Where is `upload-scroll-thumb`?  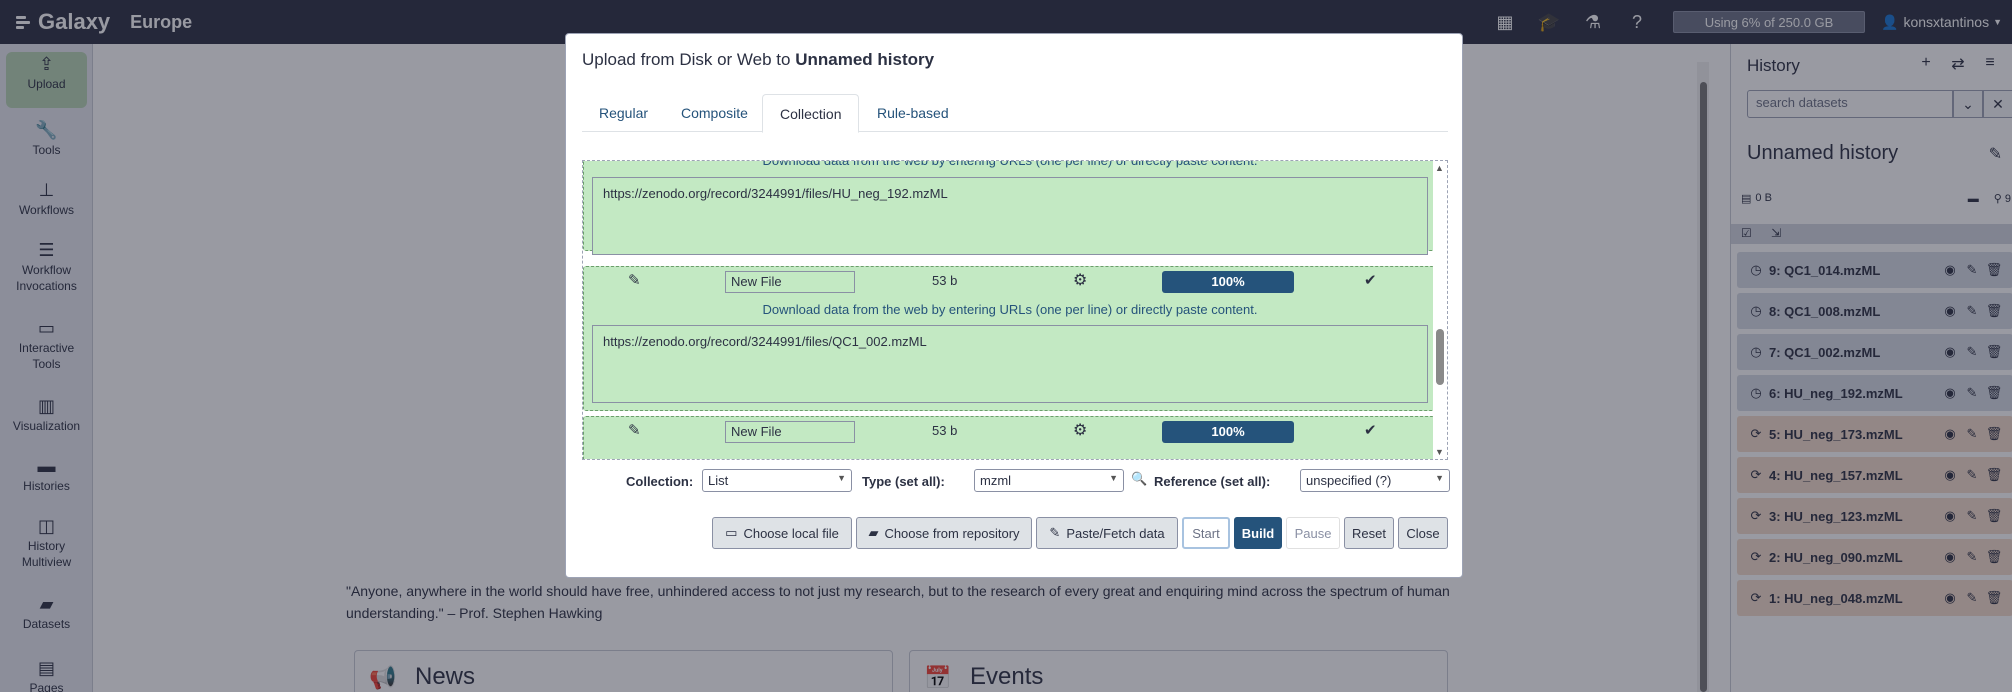
upload-scroll-thumb is located at coordinates (1440, 357).